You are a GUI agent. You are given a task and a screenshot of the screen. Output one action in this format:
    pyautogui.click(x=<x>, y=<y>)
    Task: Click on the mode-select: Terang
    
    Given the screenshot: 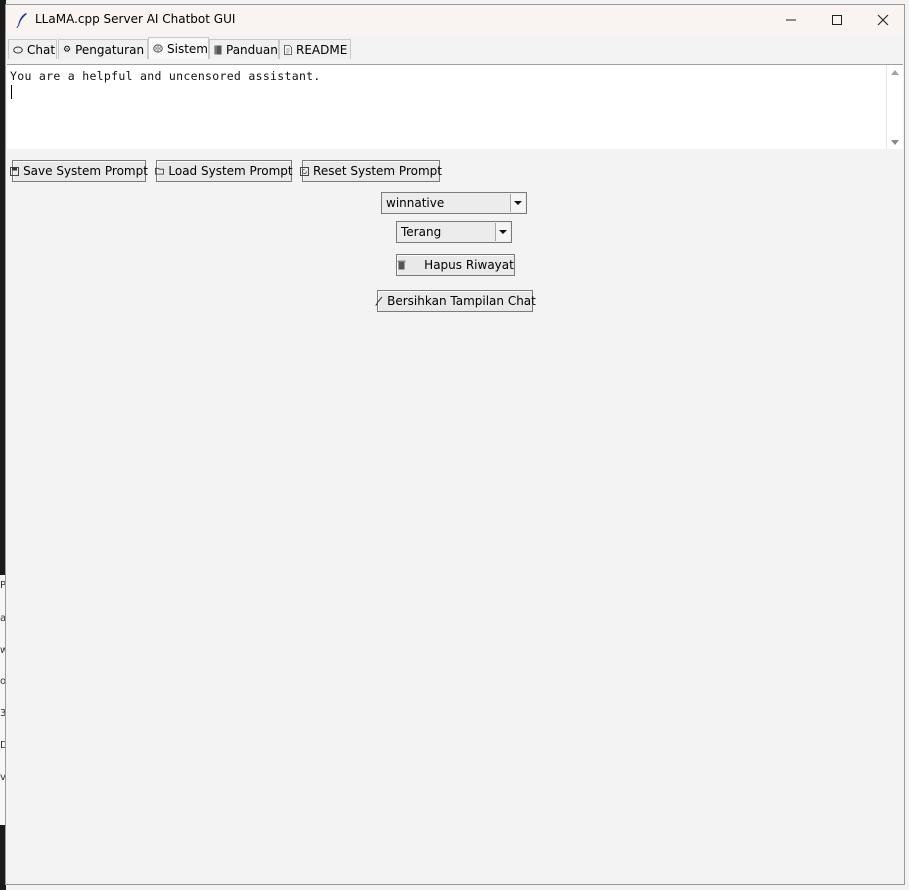 What is the action you would take?
    pyautogui.click(x=454, y=232)
    